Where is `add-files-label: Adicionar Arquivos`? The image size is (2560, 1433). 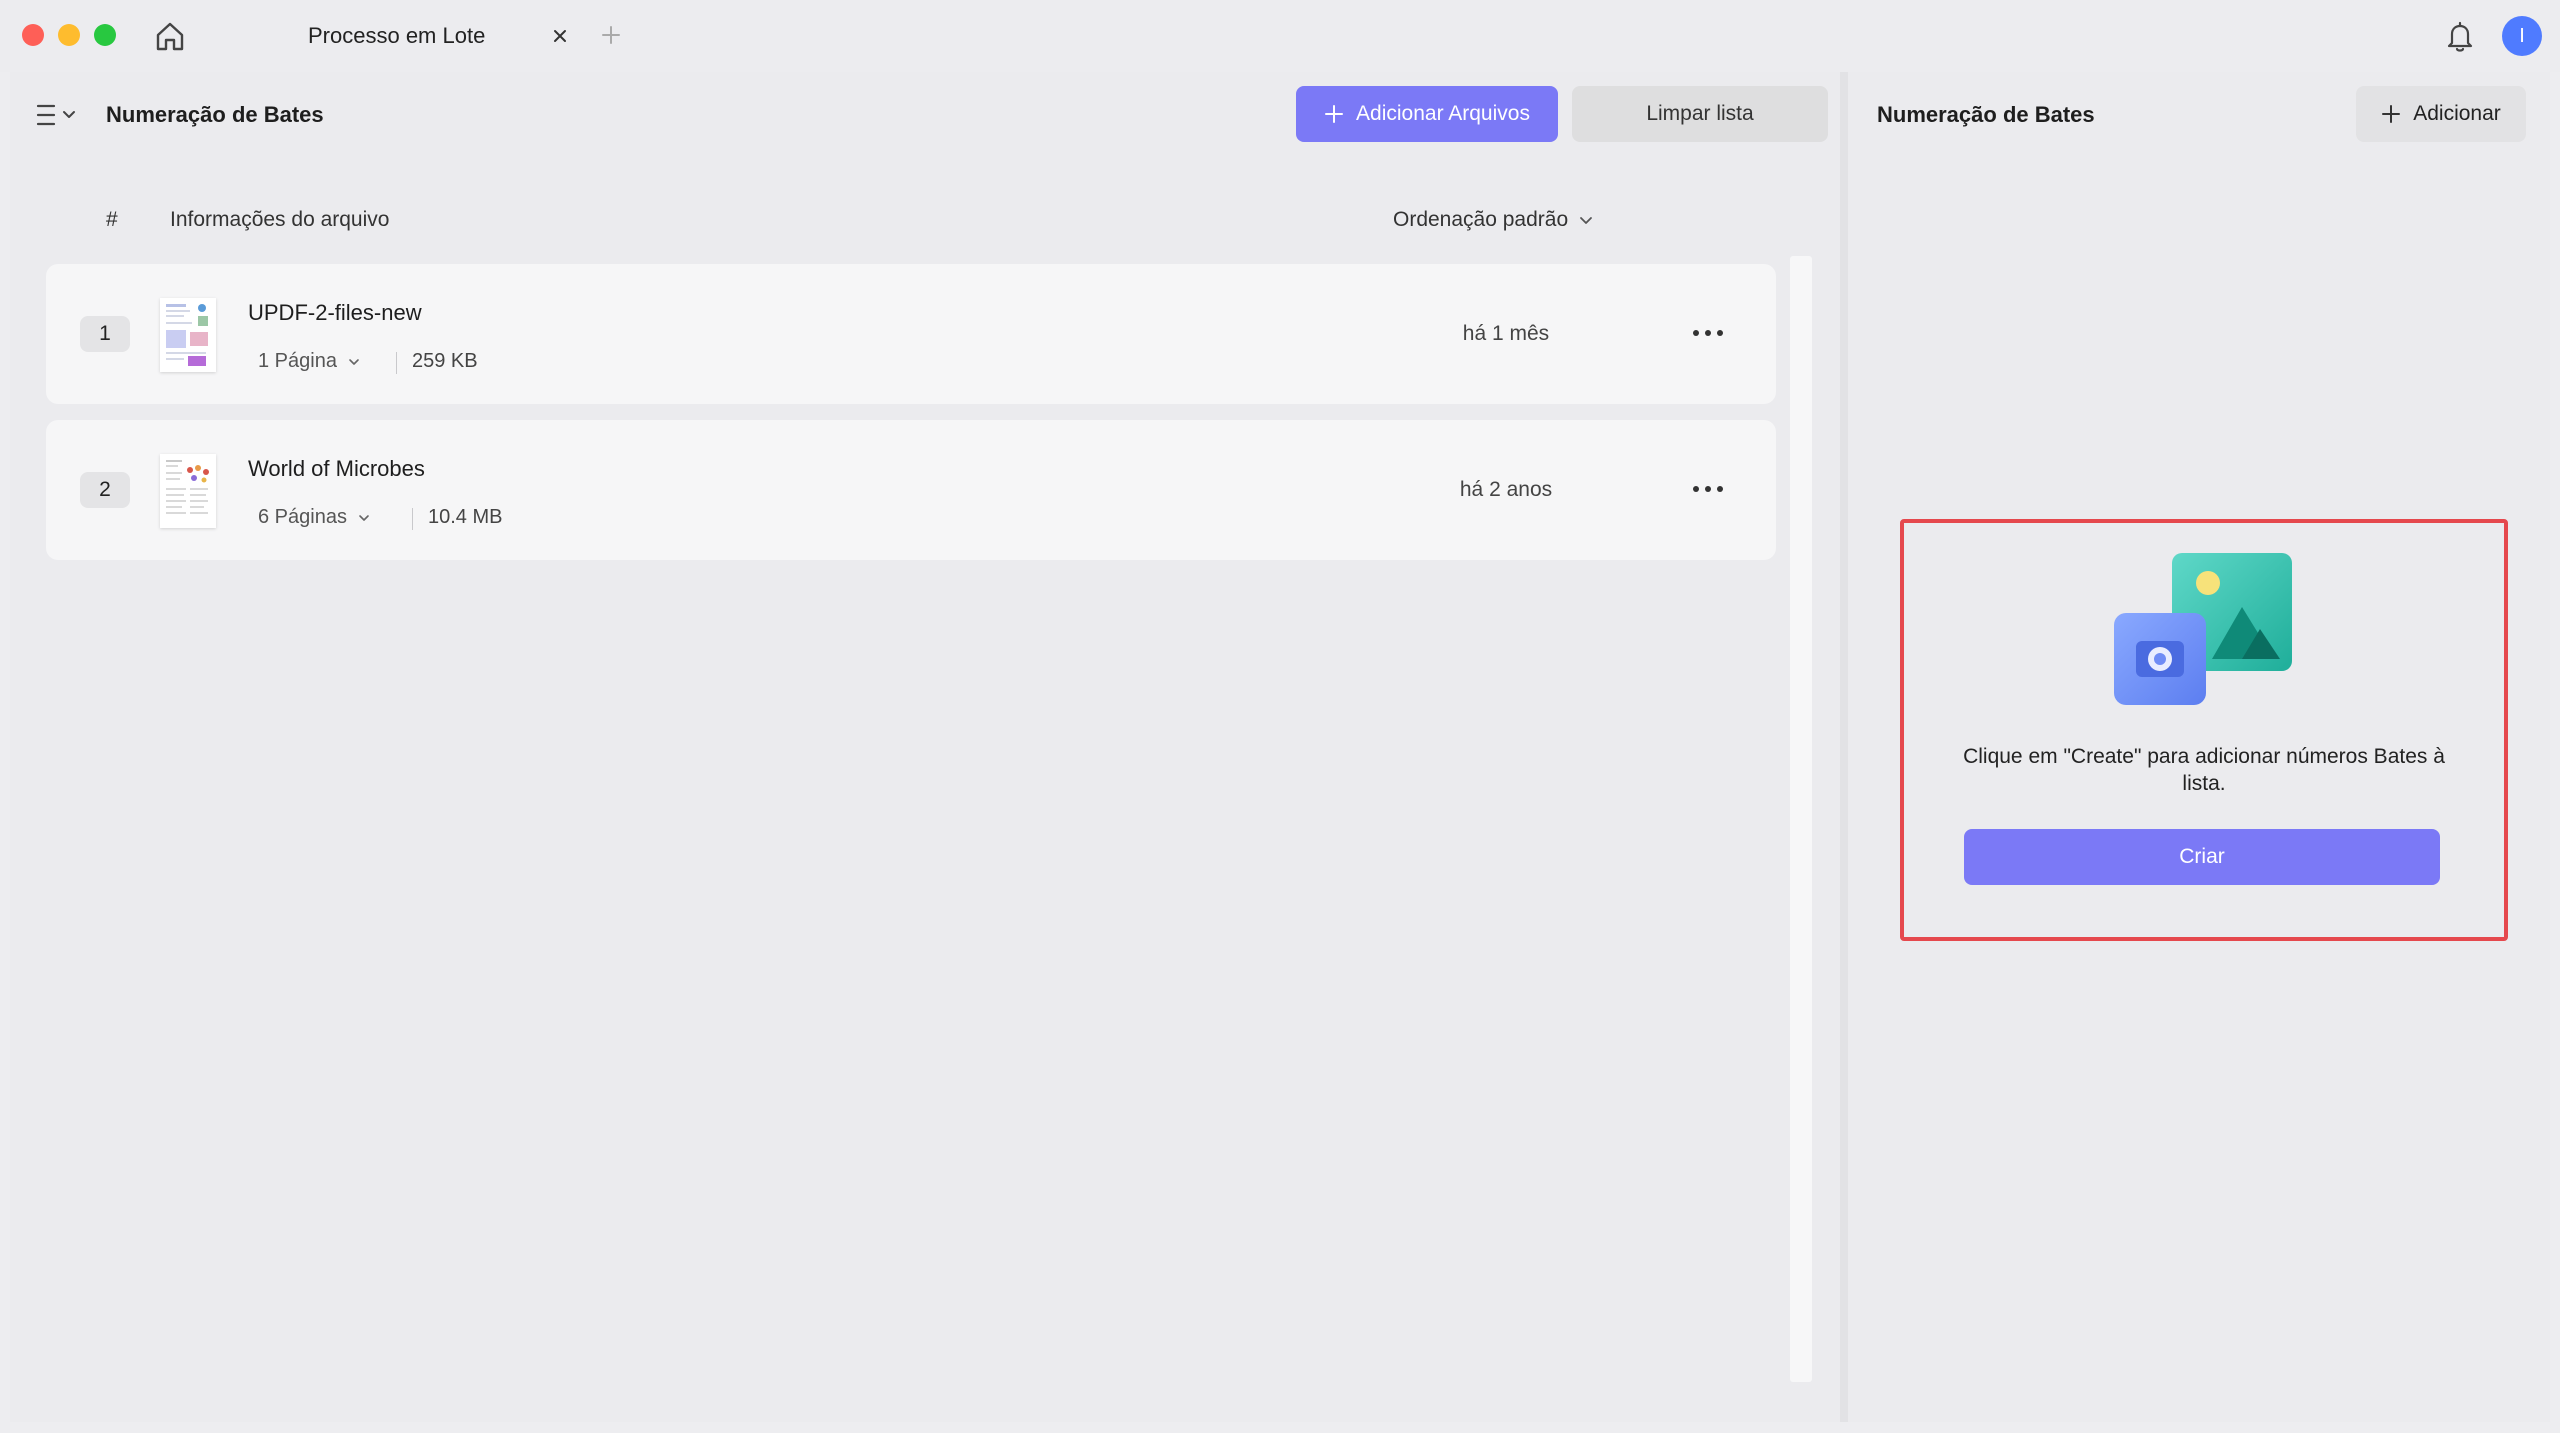 add-files-label: Adicionar Arquivos is located at coordinates (1443, 113).